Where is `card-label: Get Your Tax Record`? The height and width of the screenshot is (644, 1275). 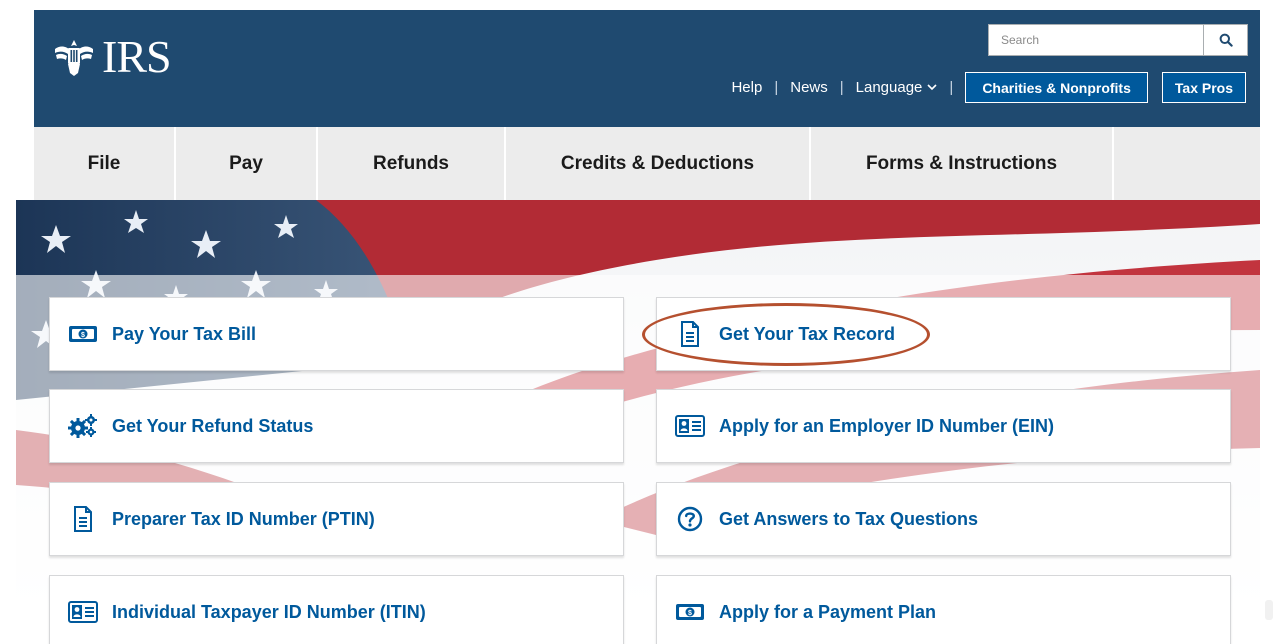 card-label: Get Your Tax Record is located at coordinates (807, 333).